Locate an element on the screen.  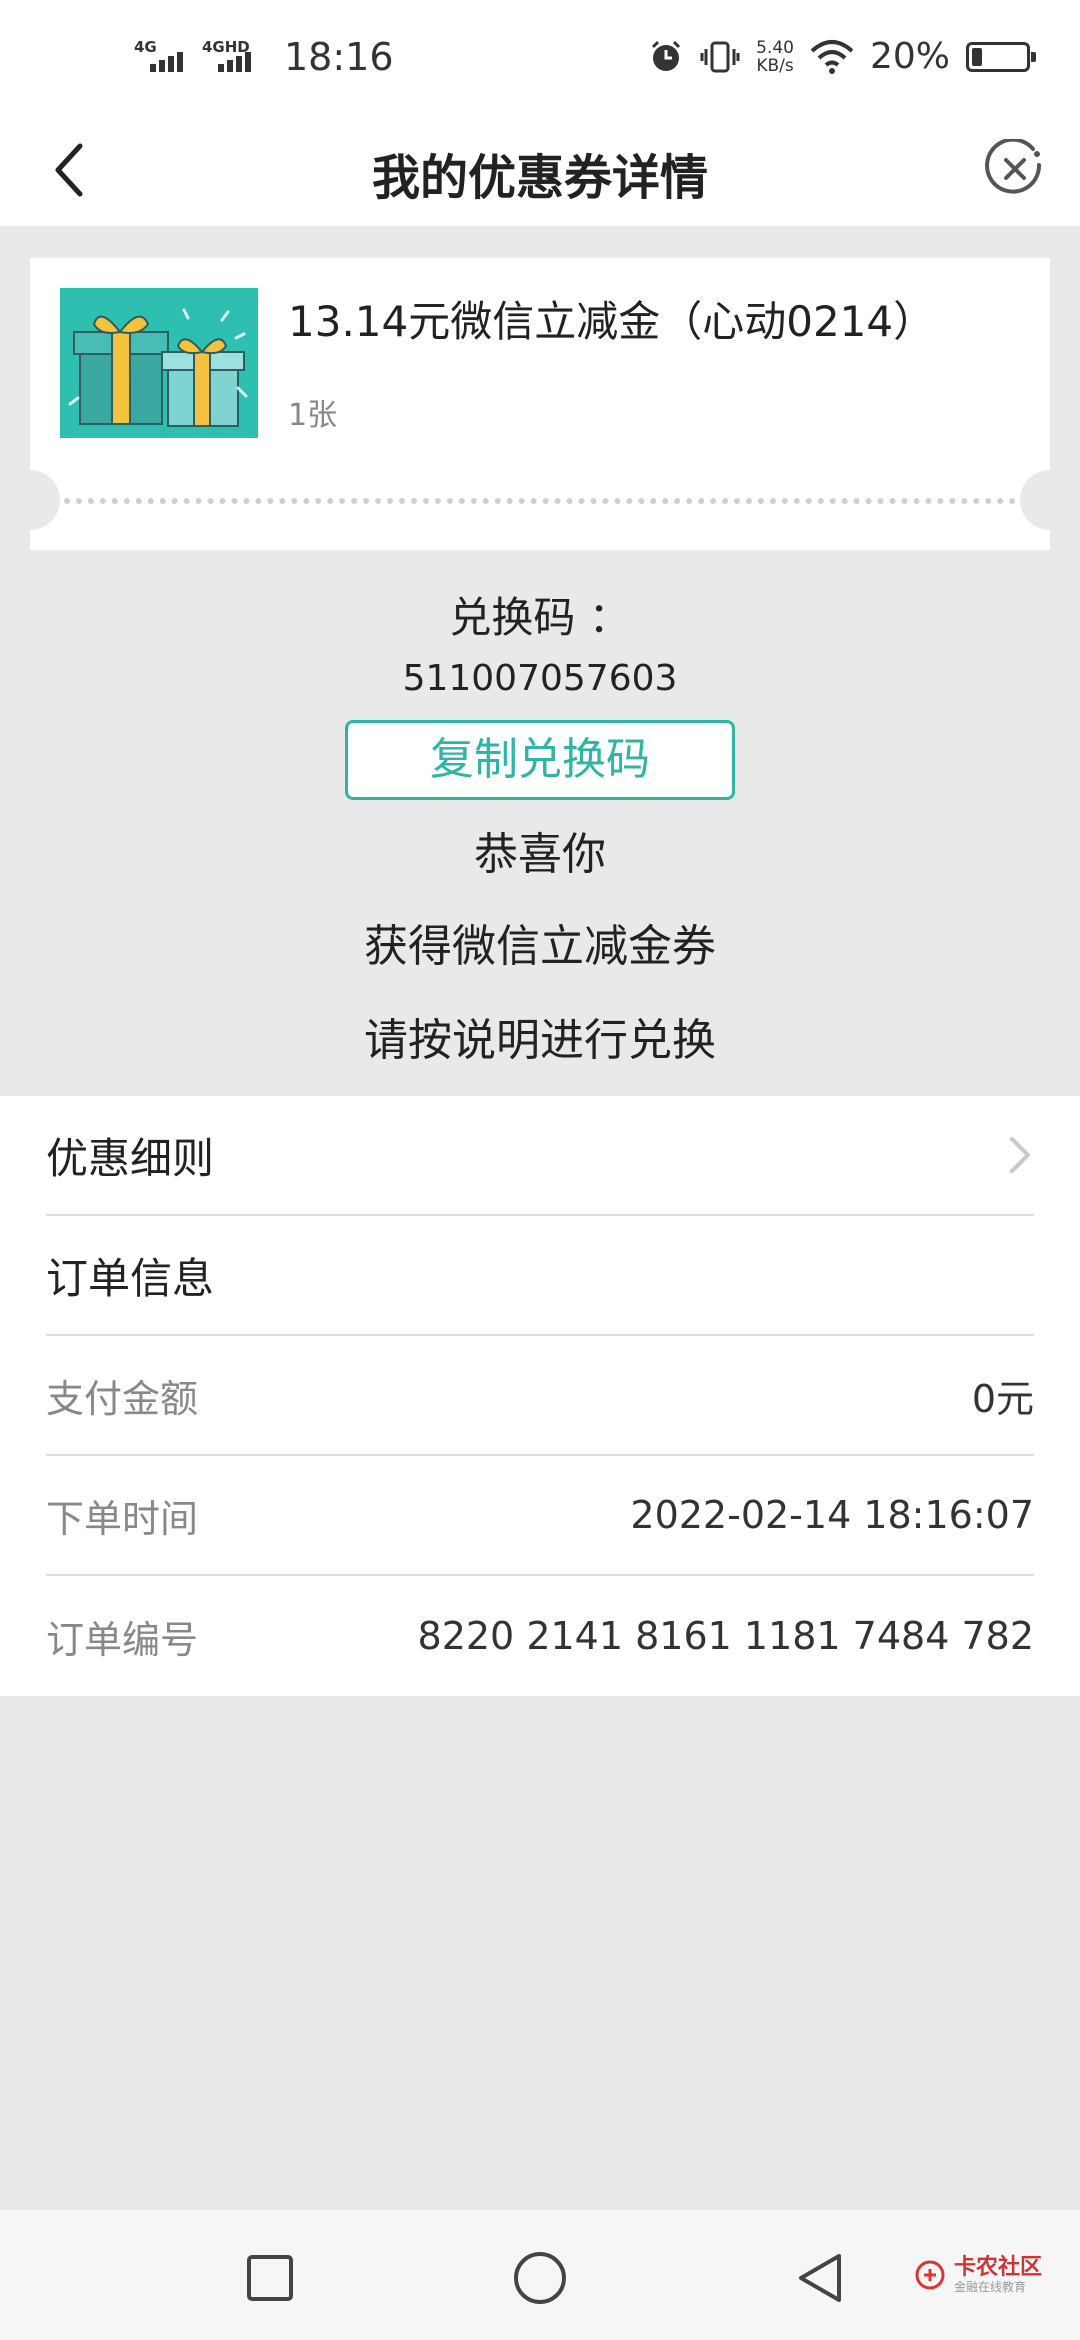
order-info-label: 订单信息 is located at coordinates (130, 1278).